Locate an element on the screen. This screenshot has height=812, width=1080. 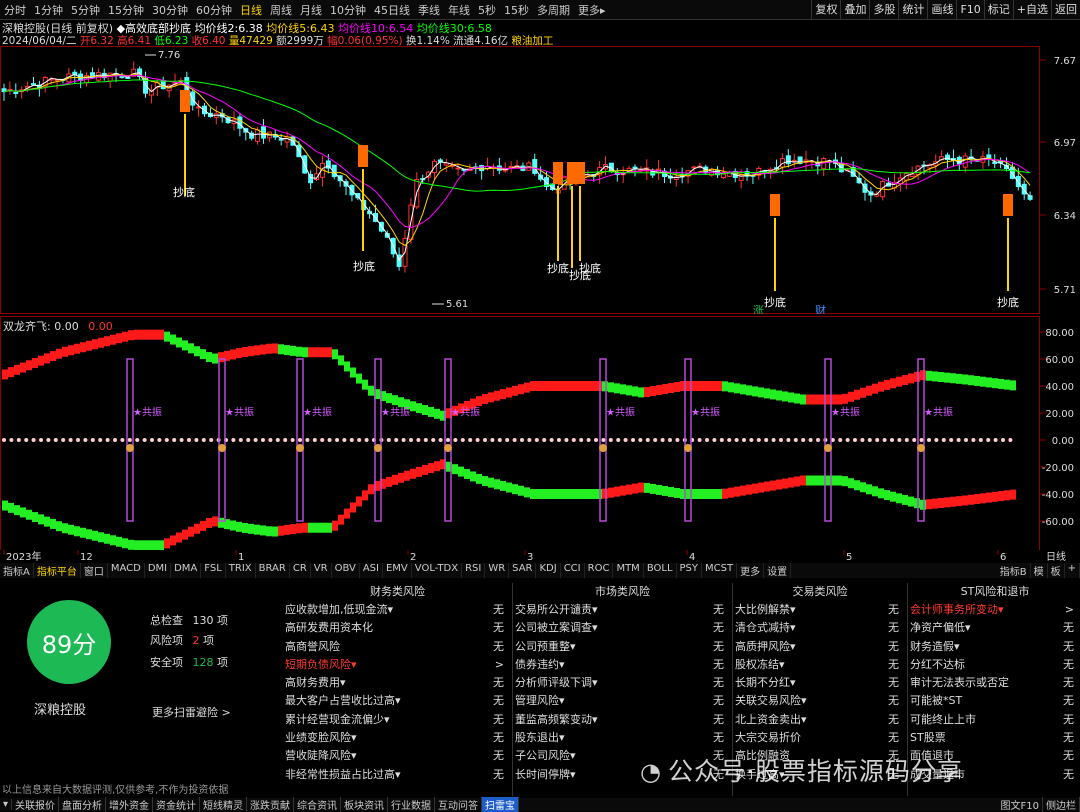
risk-row: 营收陡降风险▾ 无 is located at coordinates (397, 756).